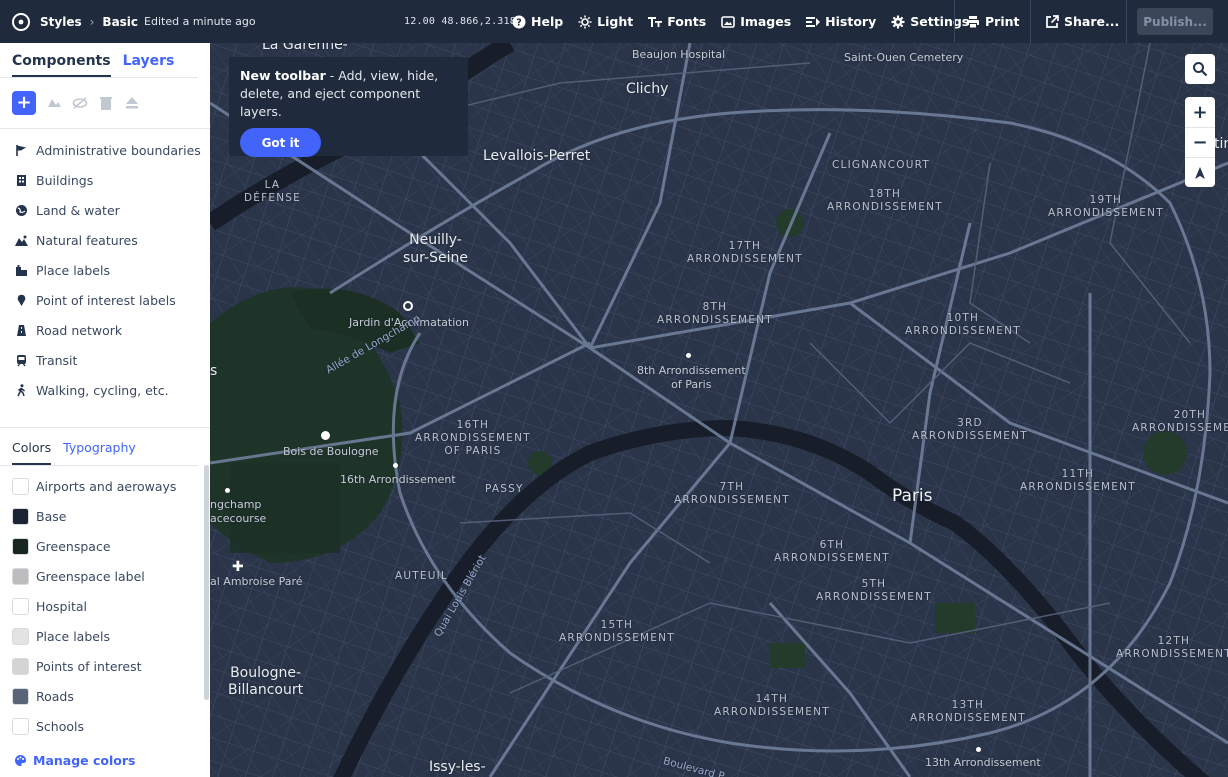  Describe the element at coordinates (61, 22) in the screenshot. I see `breadcrumb-styles: Styles` at that location.